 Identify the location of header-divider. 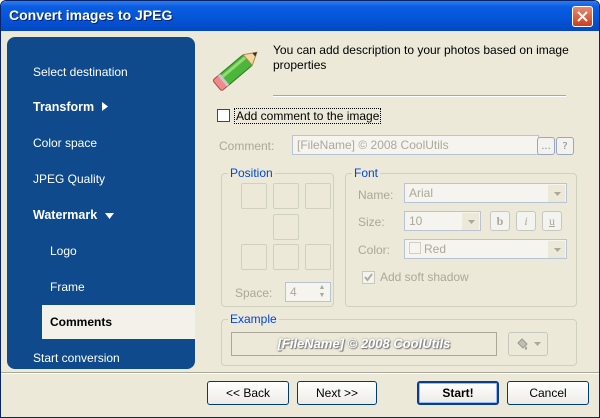
(419, 96).